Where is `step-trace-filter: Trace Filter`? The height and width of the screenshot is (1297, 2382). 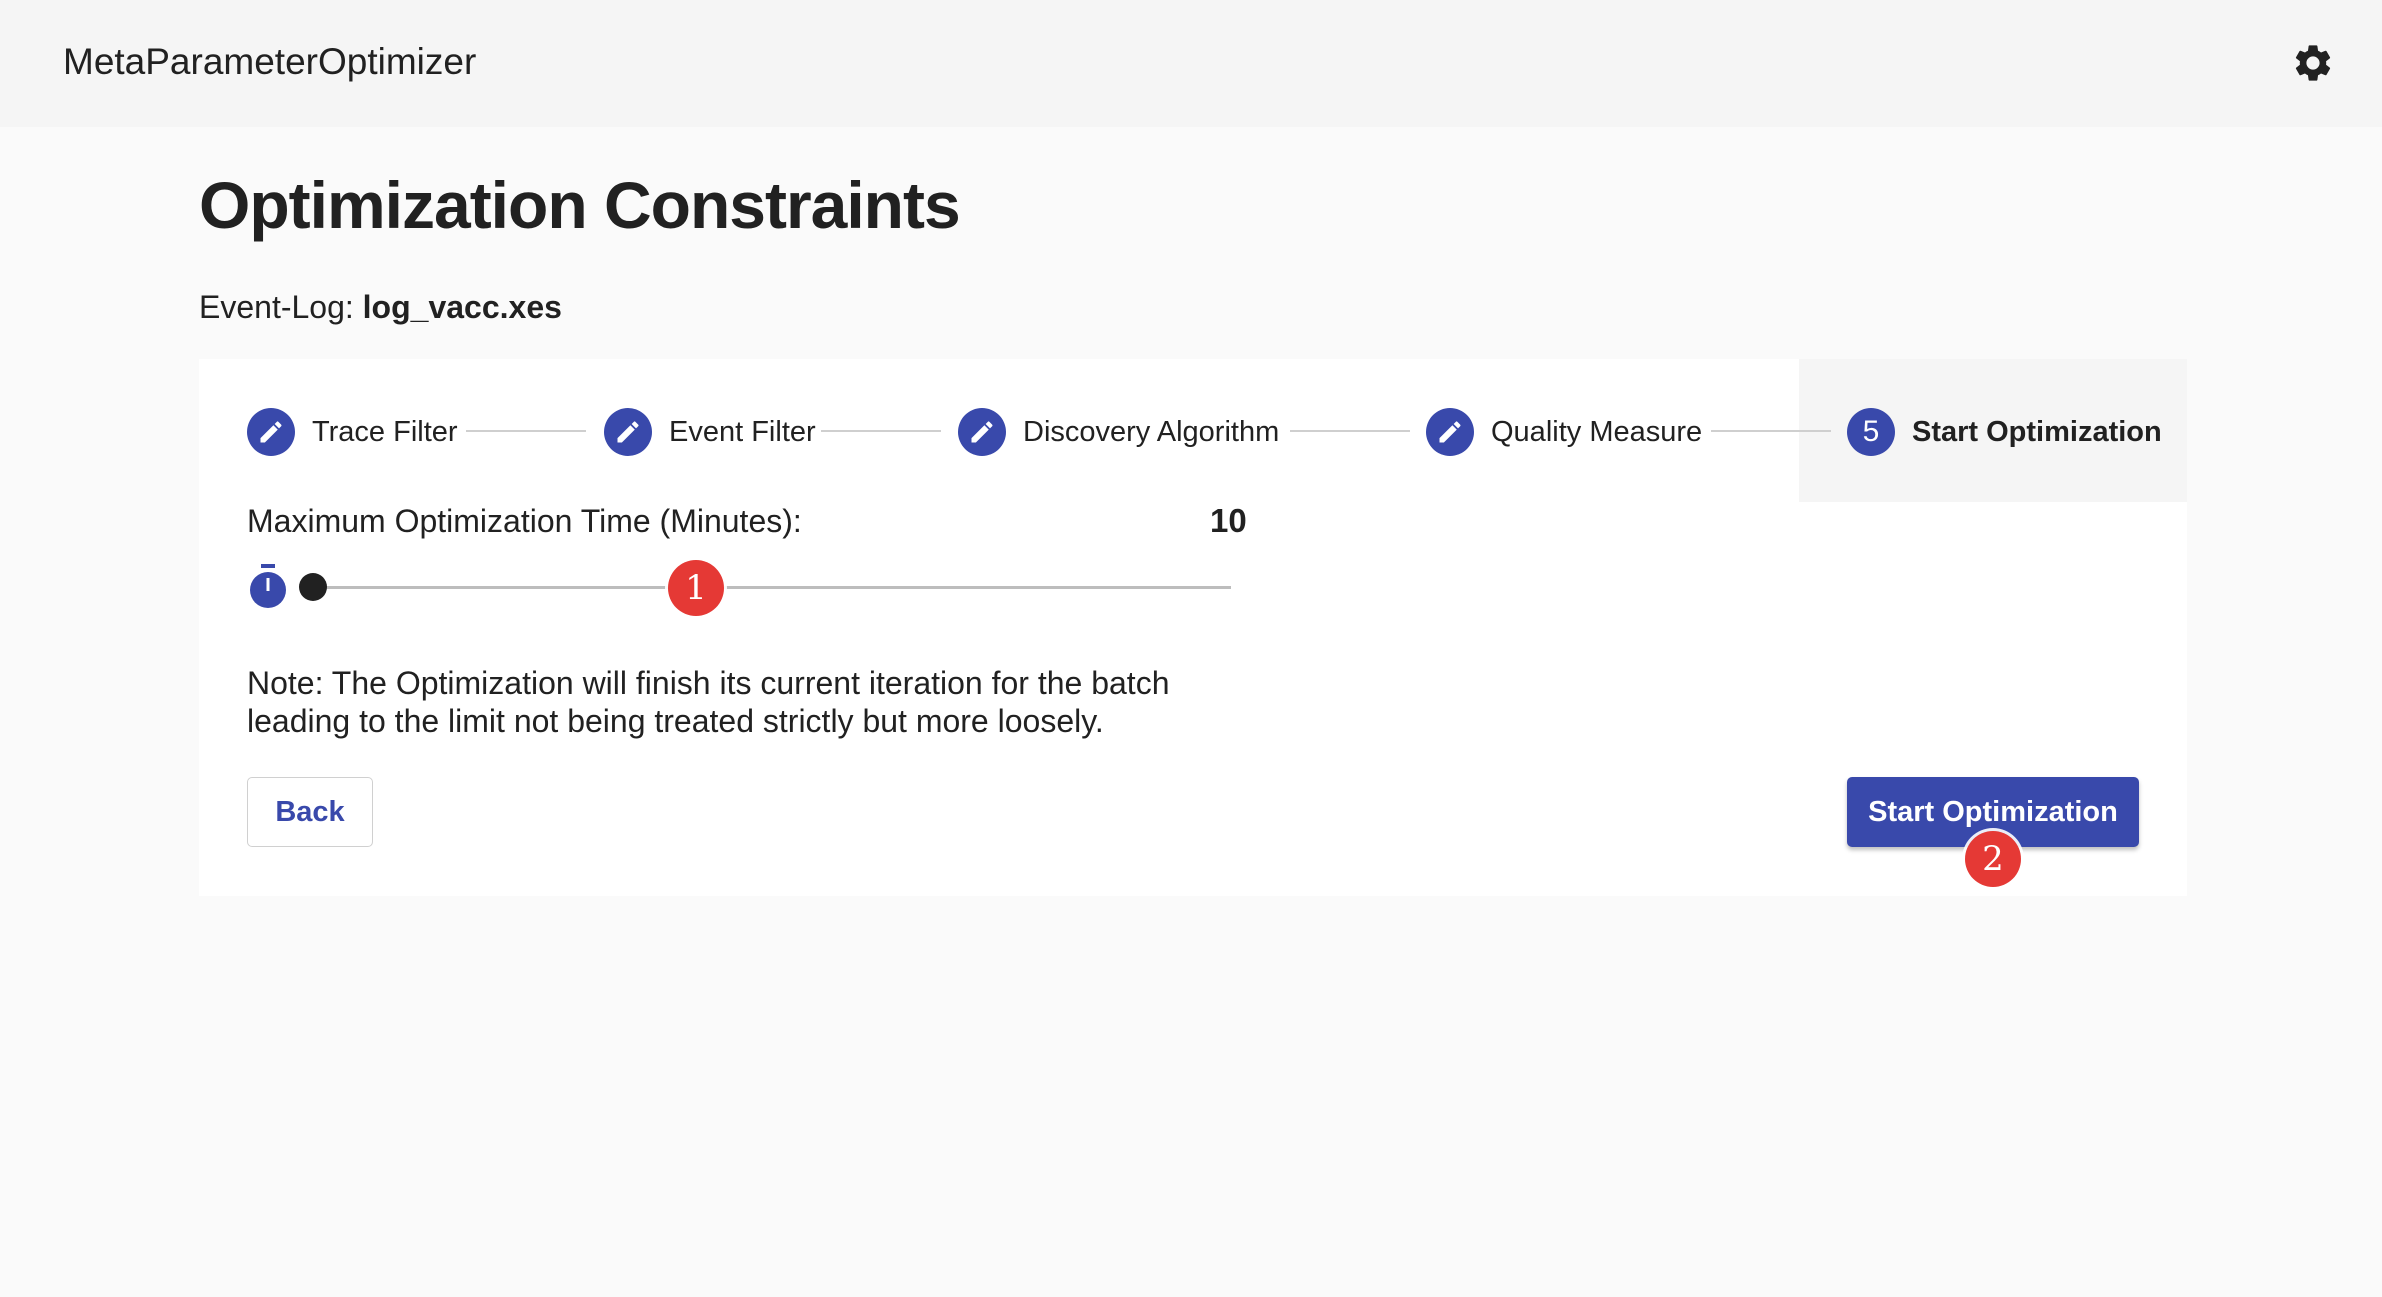
step-trace-filter: Trace Filter is located at coordinates (352, 432).